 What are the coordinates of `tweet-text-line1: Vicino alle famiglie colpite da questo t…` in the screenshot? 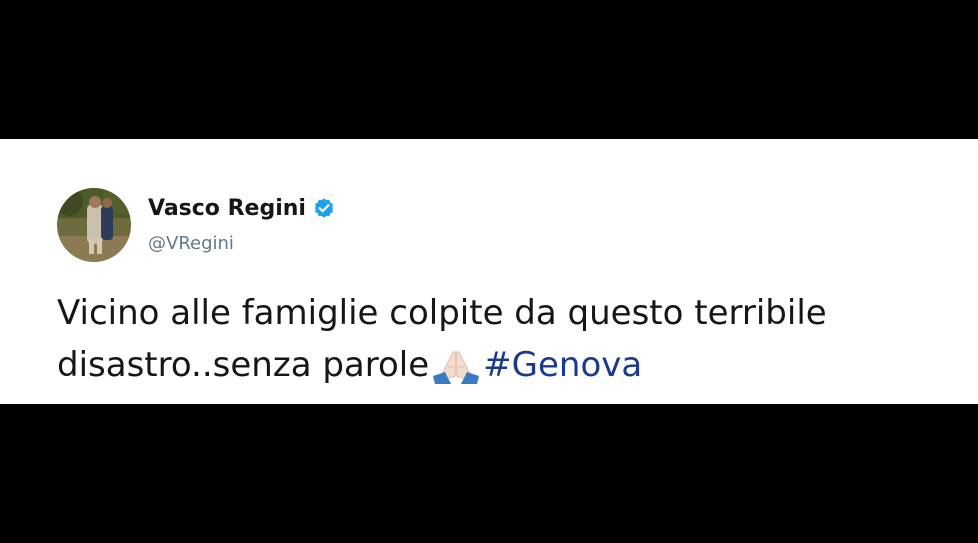 It's located at (442, 313).